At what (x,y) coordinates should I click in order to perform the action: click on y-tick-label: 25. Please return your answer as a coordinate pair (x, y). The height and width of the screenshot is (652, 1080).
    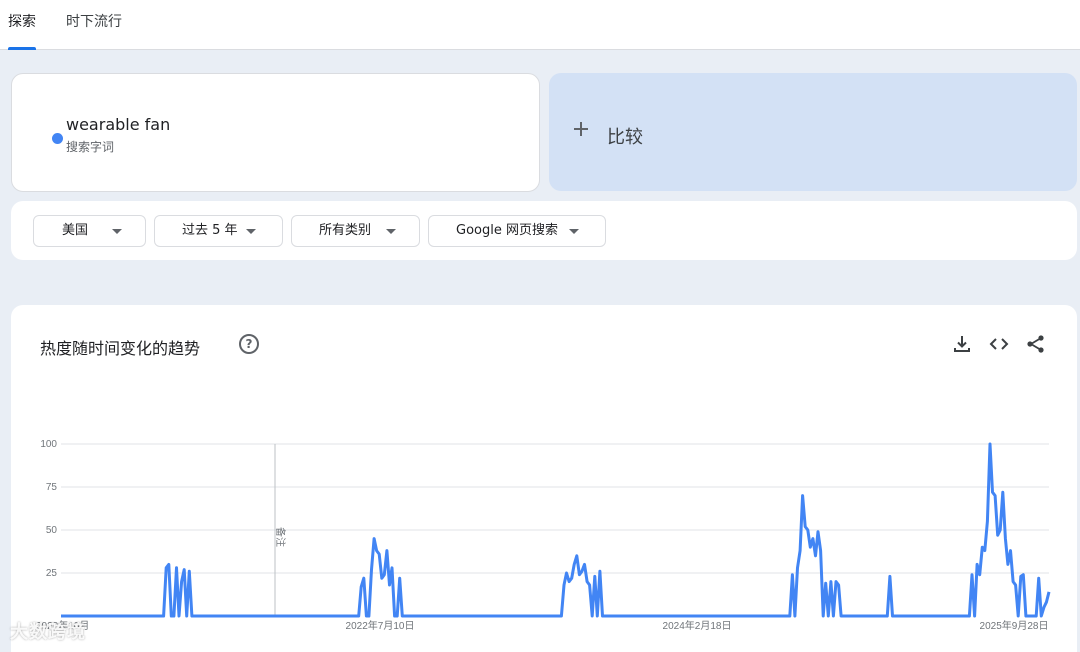
    Looking at the image, I should click on (52, 573).